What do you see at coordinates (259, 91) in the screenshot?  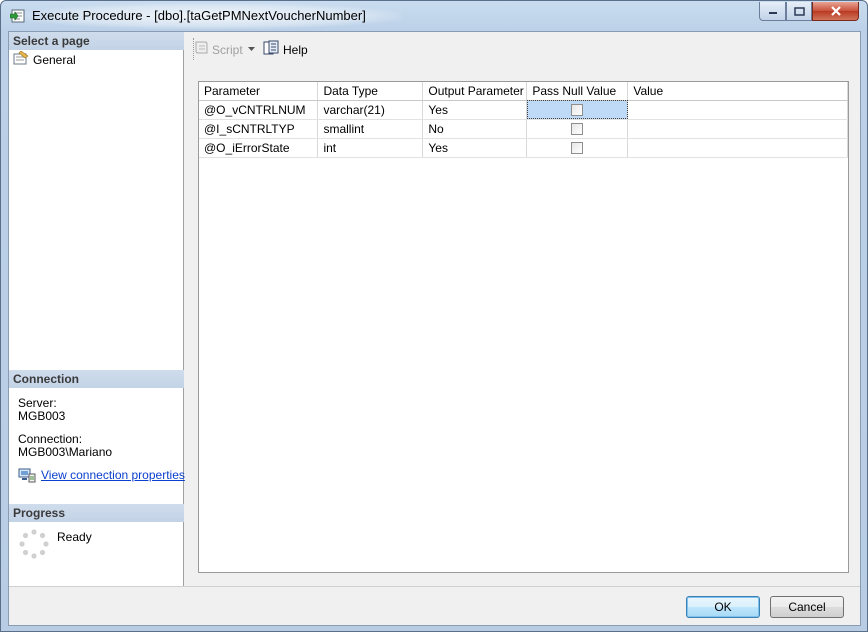 I see `column-header-parameter: Parameter` at bounding box center [259, 91].